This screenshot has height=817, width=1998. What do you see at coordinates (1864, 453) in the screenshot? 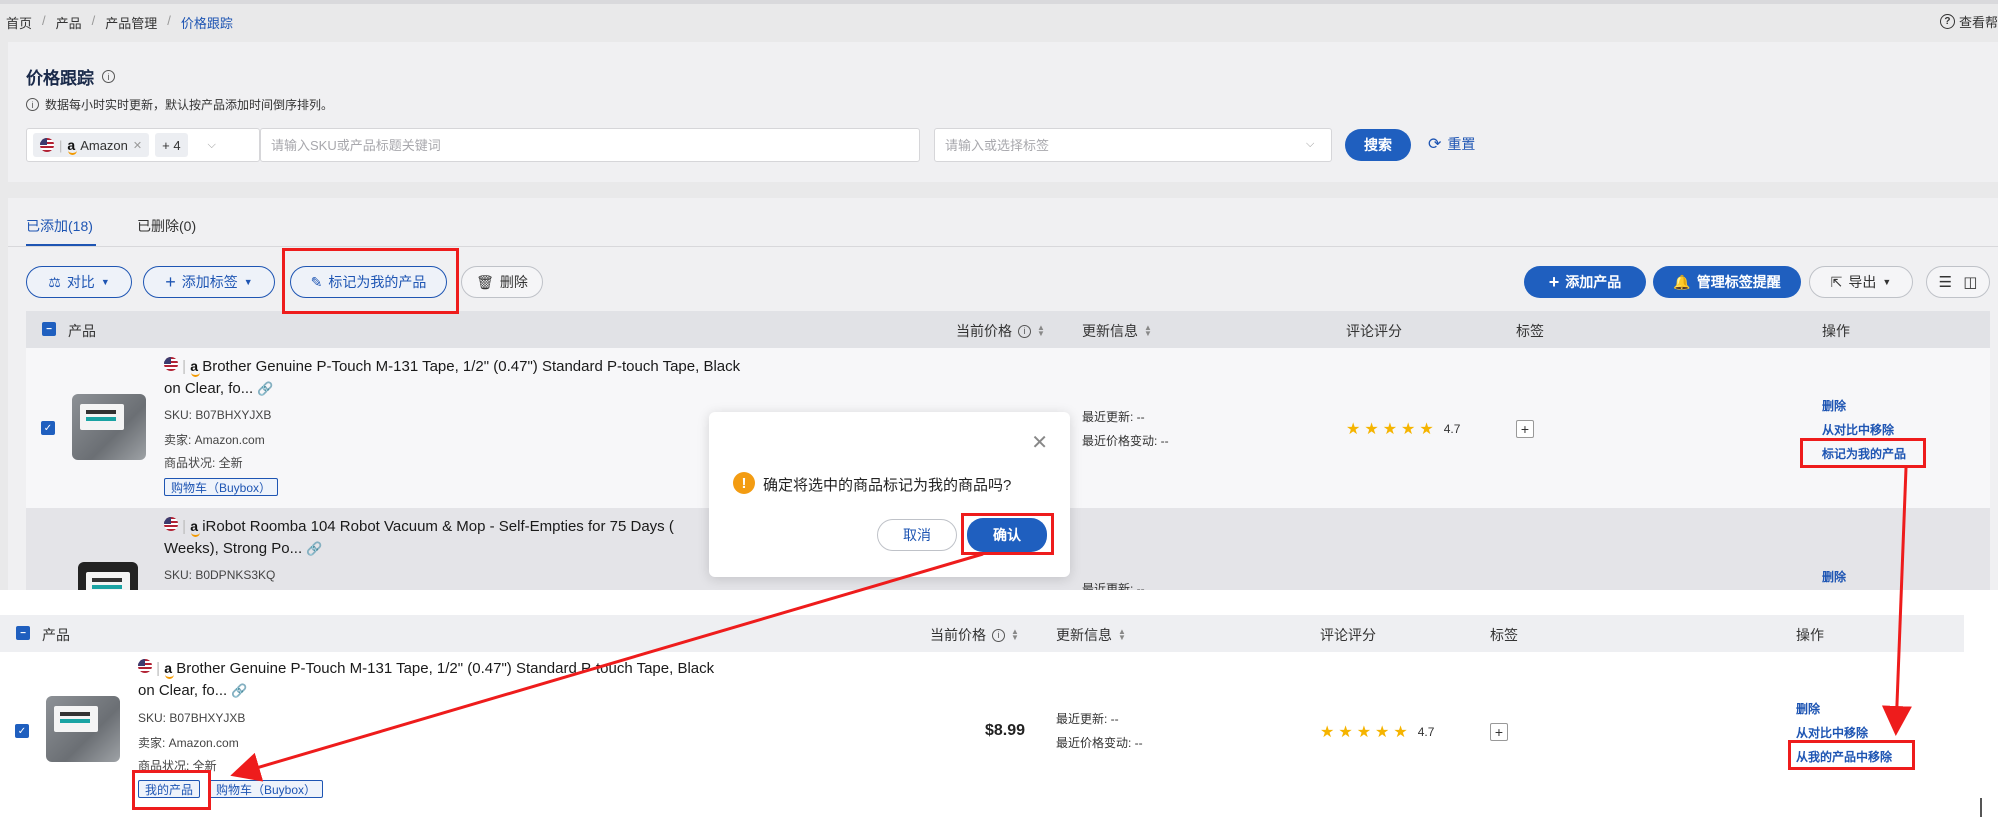
I see `row-mark-mine-link: 标记为我的产品` at bounding box center [1864, 453].